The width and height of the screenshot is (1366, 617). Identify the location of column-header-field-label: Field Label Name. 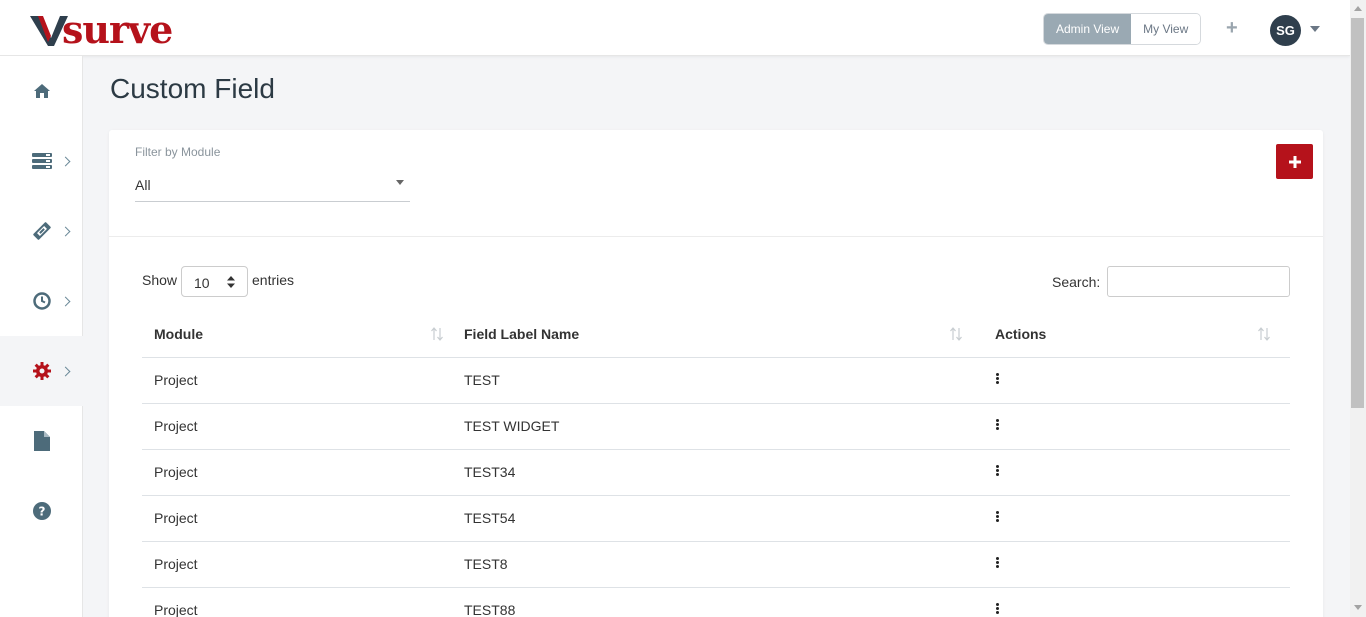
(717, 335).